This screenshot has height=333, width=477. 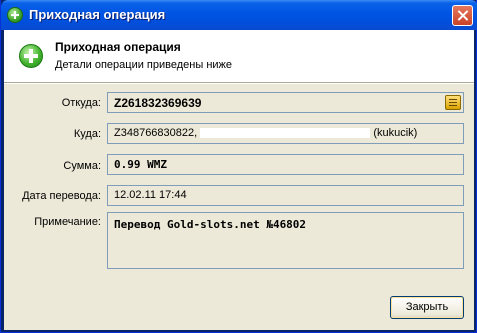 What do you see at coordinates (118, 47) in the screenshot?
I see `header-title: Приходная операция` at bounding box center [118, 47].